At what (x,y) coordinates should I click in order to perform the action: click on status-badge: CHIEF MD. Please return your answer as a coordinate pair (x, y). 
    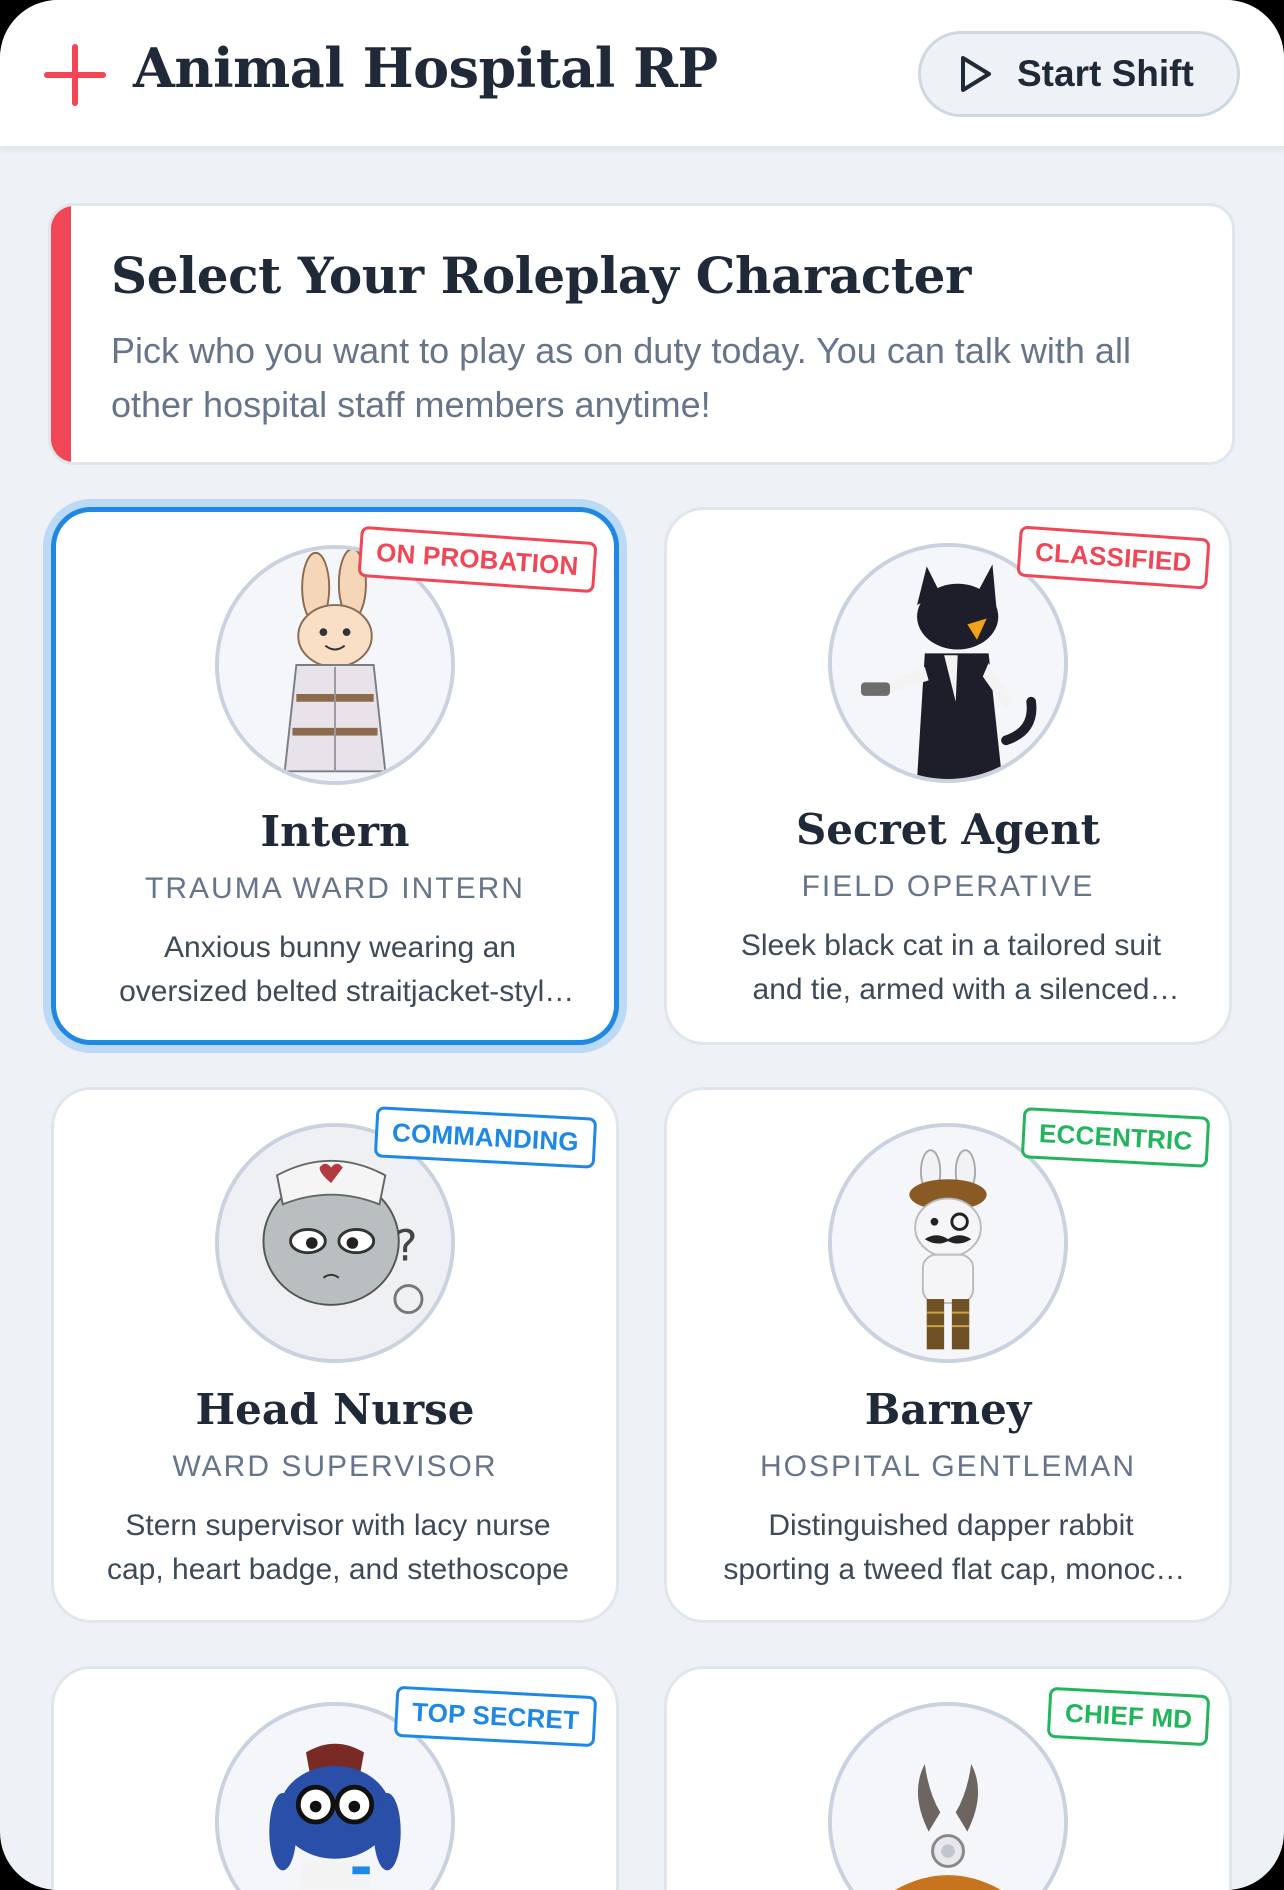
    Looking at the image, I should click on (1128, 1716).